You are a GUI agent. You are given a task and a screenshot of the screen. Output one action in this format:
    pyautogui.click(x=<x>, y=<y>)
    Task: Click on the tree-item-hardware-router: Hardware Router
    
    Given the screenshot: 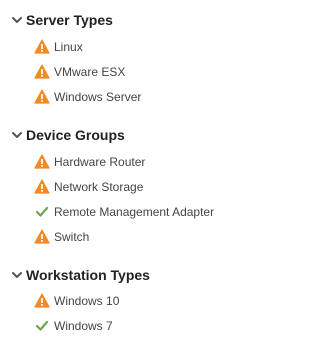 What is the action you would take?
    pyautogui.click(x=149, y=162)
    